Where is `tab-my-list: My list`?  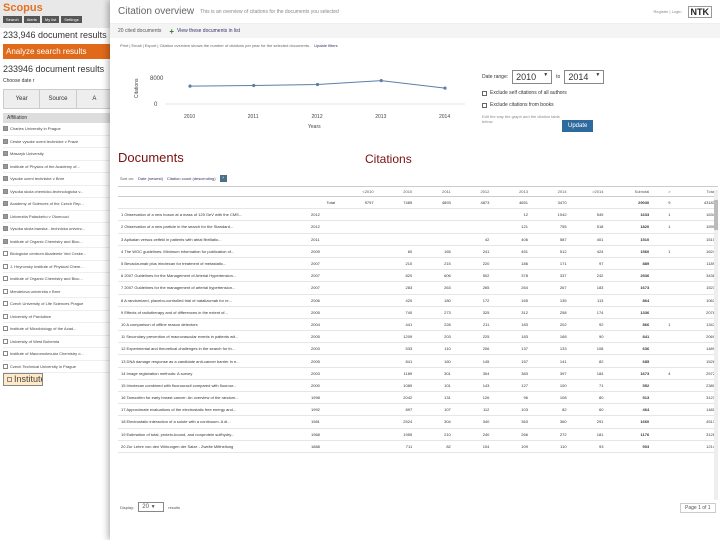
tab-my-list: My list is located at coordinates (50, 19).